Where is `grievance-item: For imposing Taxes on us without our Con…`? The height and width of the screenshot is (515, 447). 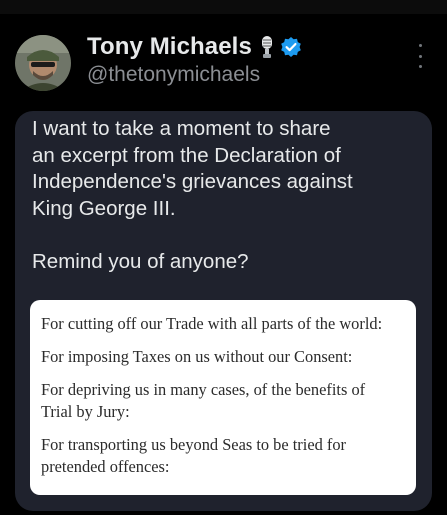 grievance-item: For imposing Taxes on us without our Con… is located at coordinates (228, 357).